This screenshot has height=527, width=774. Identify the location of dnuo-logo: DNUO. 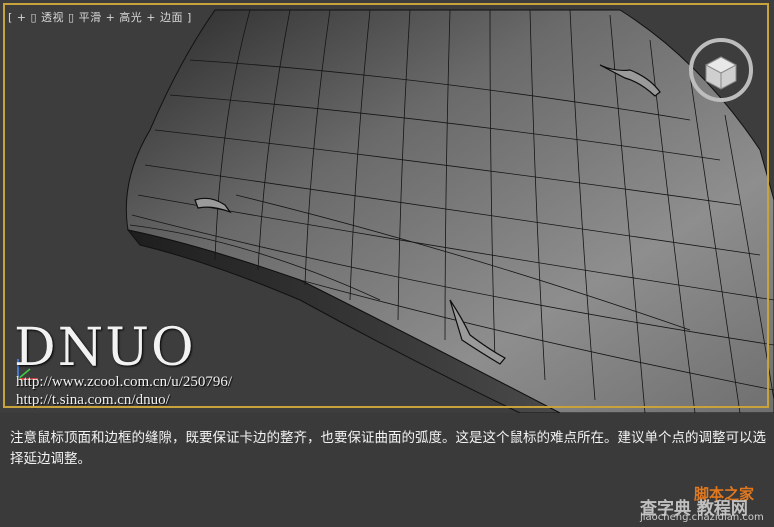
(105, 348).